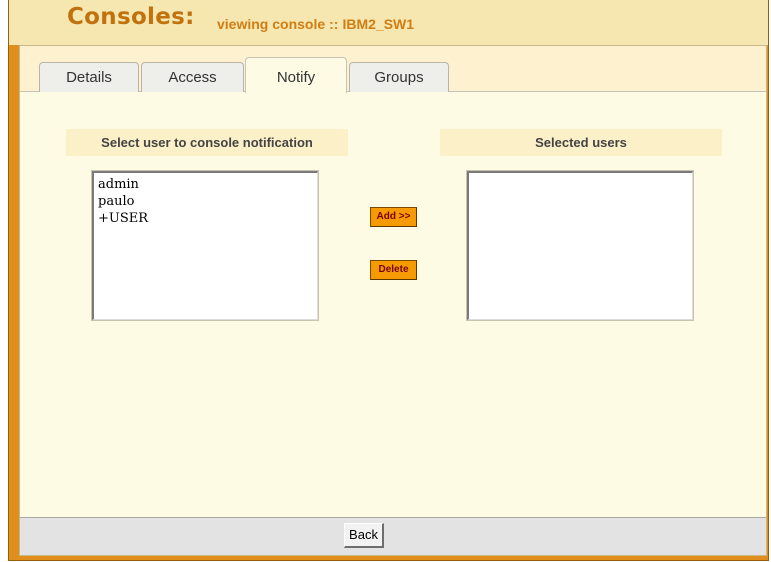  I want to click on list-option: +USER, so click(205, 218).